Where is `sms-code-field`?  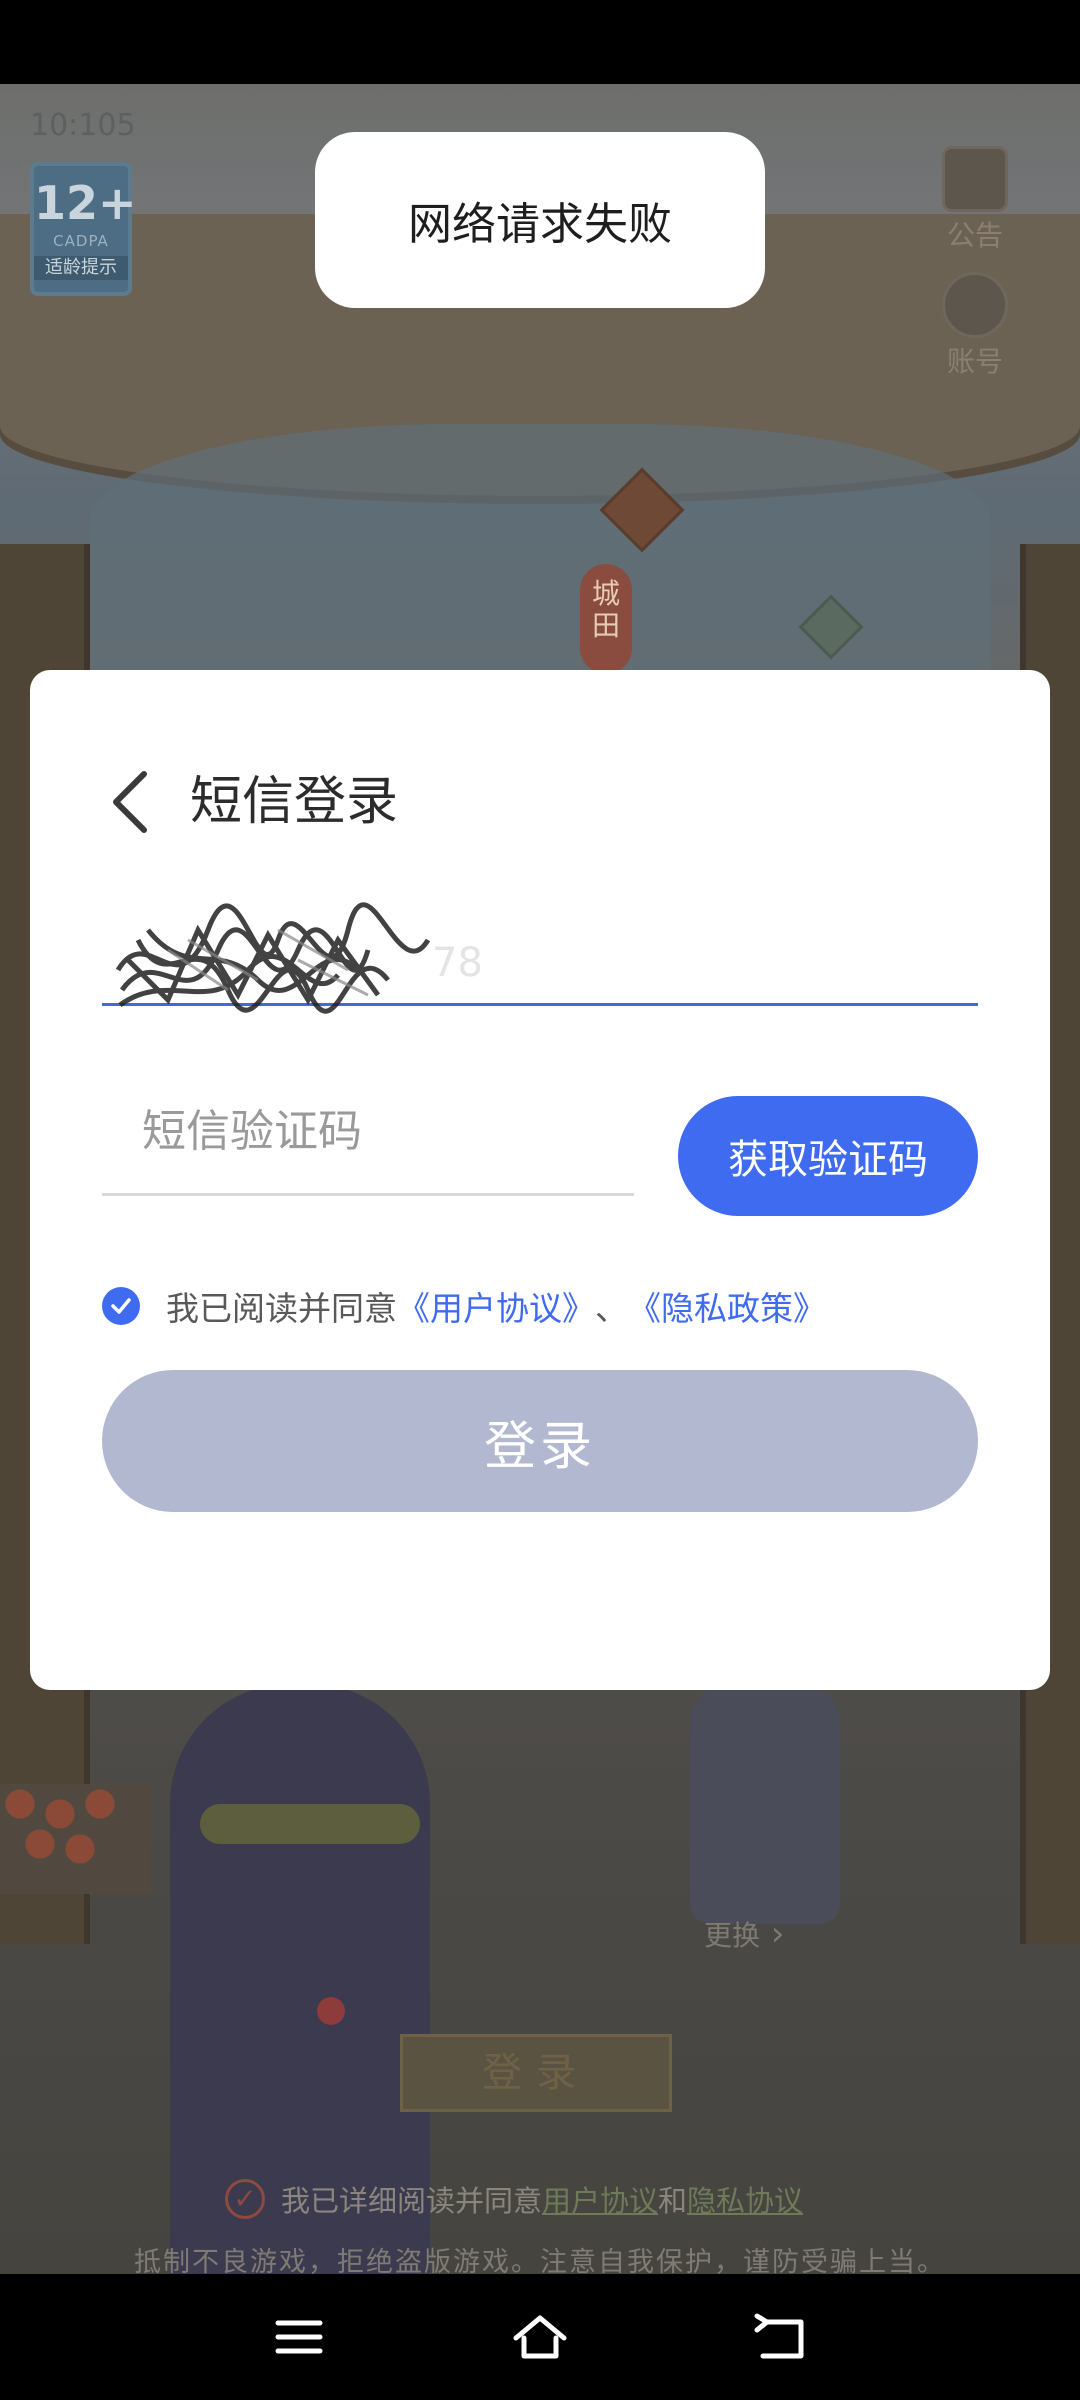 sms-code-field is located at coordinates (368, 1133).